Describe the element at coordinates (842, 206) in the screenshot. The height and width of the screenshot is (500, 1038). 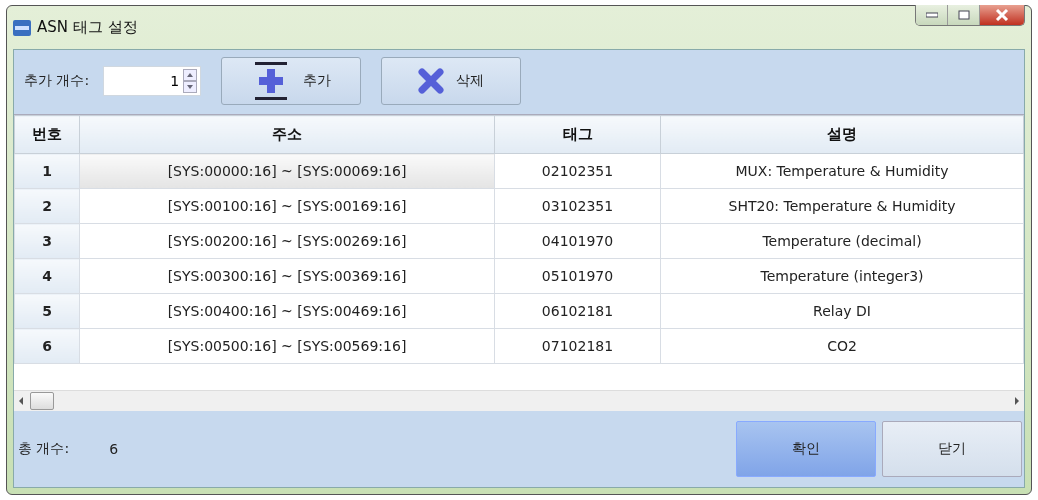
I see `table-cell: SHT20: Temperature & Humidity` at that location.